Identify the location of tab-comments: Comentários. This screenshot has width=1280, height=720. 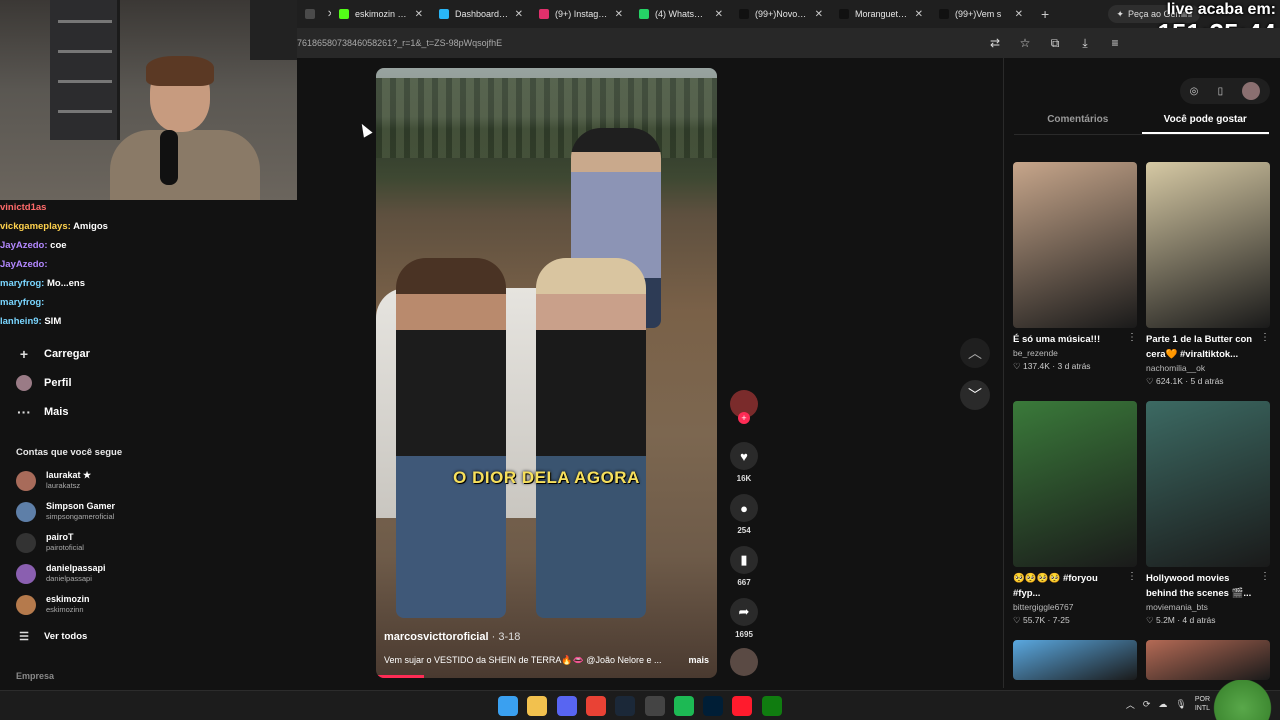
(1078, 124).